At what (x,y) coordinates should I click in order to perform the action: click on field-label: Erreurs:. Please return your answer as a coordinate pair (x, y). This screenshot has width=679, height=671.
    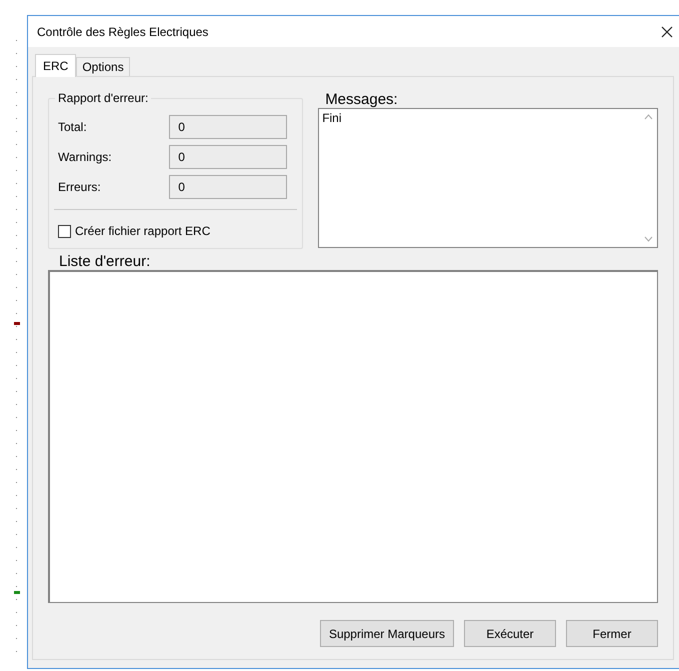
    Looking at the image, I should click on (79, 187).